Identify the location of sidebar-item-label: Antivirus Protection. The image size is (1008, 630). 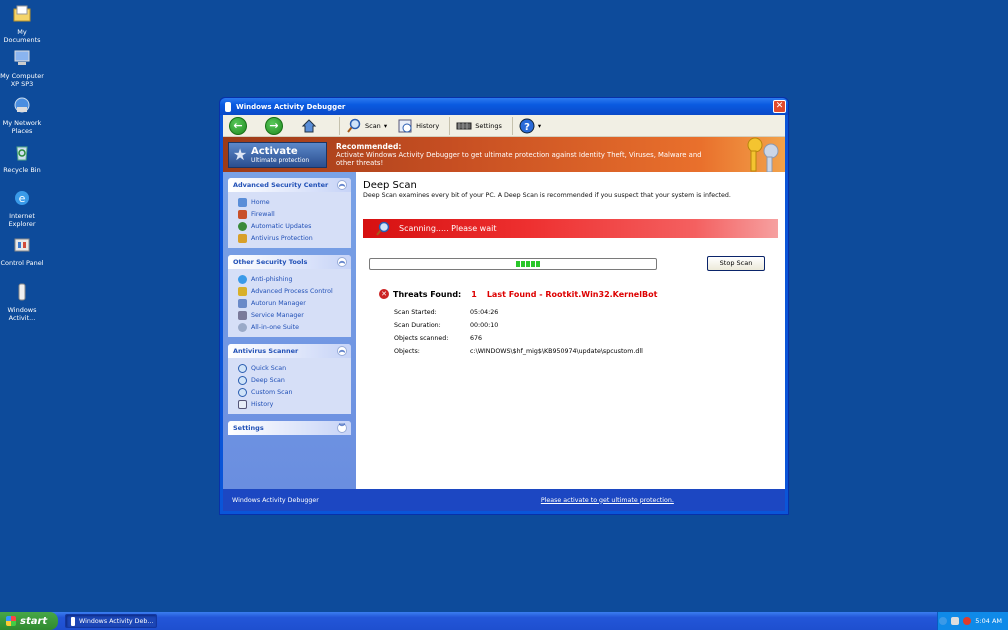
(282, 238).